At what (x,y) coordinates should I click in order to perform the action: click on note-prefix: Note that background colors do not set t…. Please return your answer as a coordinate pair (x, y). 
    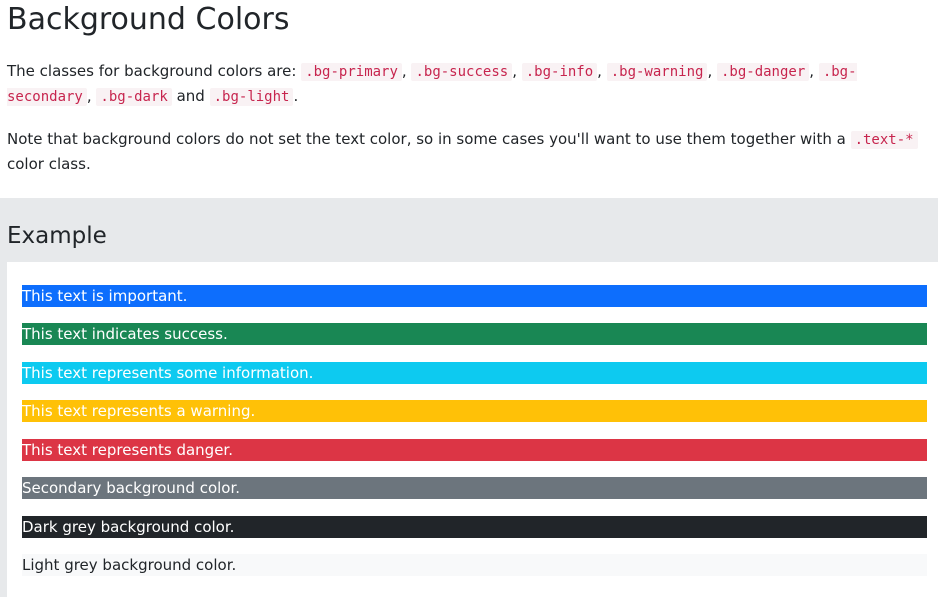
    Looking at the image, I should click on (429, 139).